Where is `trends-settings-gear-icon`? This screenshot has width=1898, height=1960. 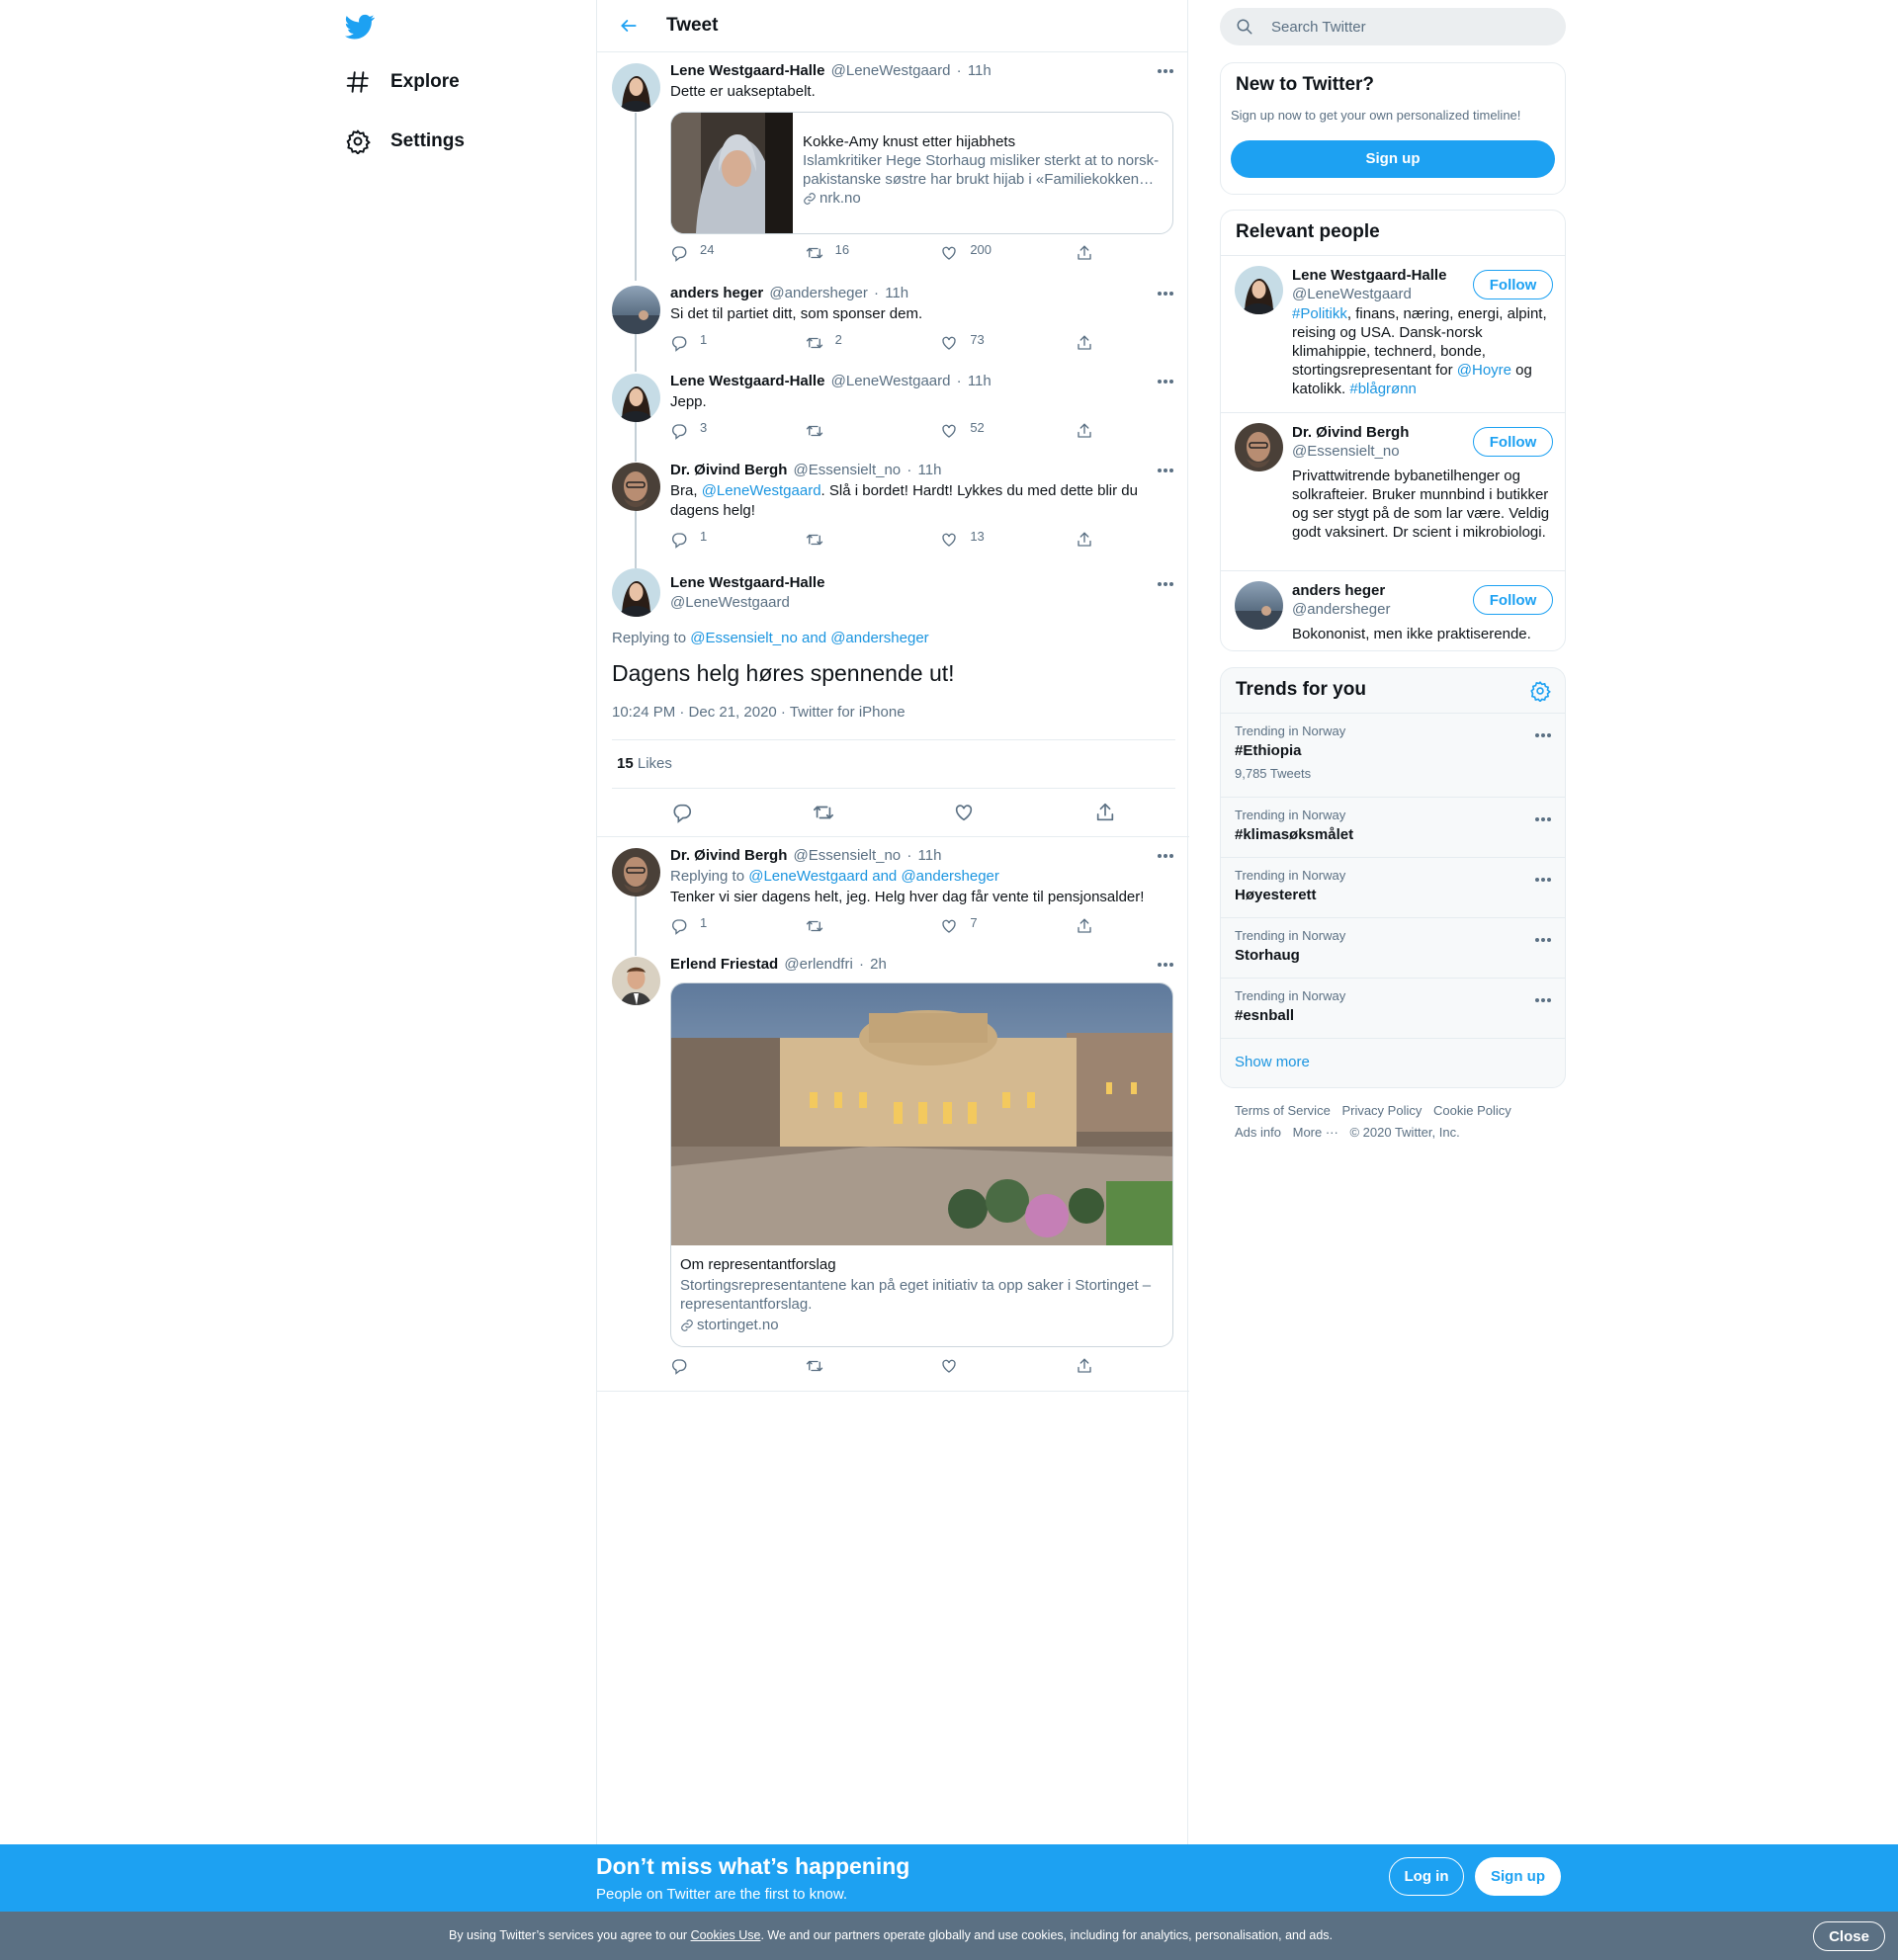
trends-settings-gear-icon is located at coordinates (1540, 691).